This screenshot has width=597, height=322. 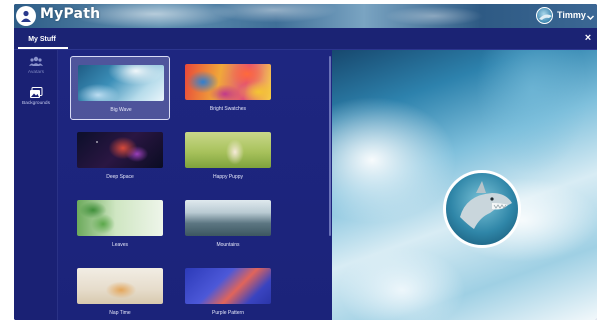 What do you see at coordinates (228, 177) in the screenshot?
I see `background-label: Happy Puppy` at bounding box center [228, 177].